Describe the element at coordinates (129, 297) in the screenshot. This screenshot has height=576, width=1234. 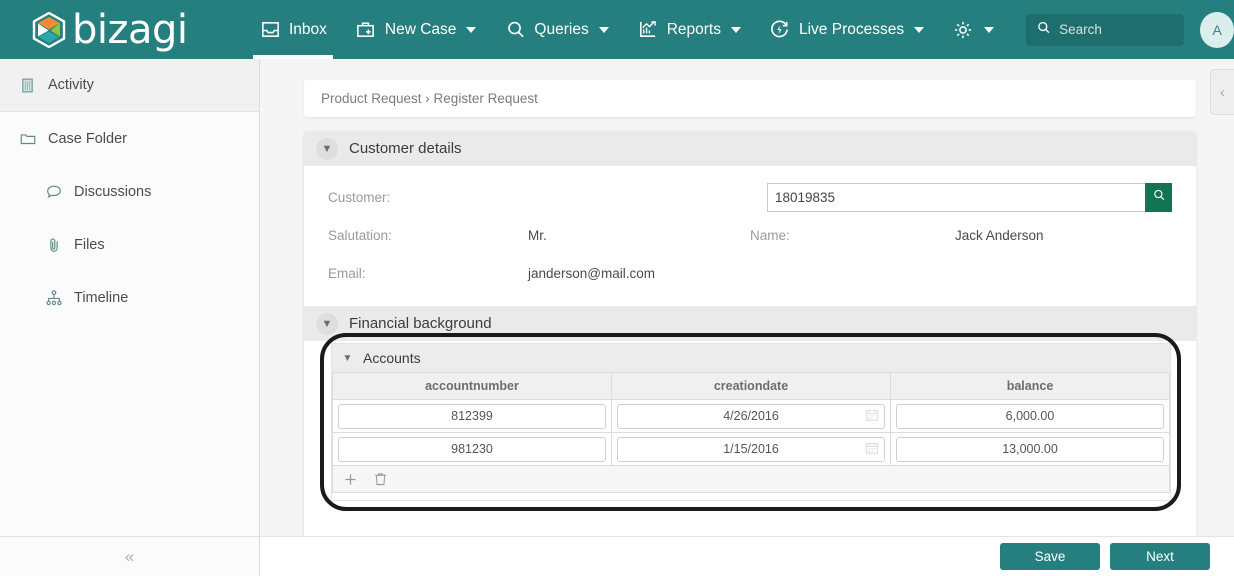
I see `sidebar-item-timeline: Timeline` at that location.